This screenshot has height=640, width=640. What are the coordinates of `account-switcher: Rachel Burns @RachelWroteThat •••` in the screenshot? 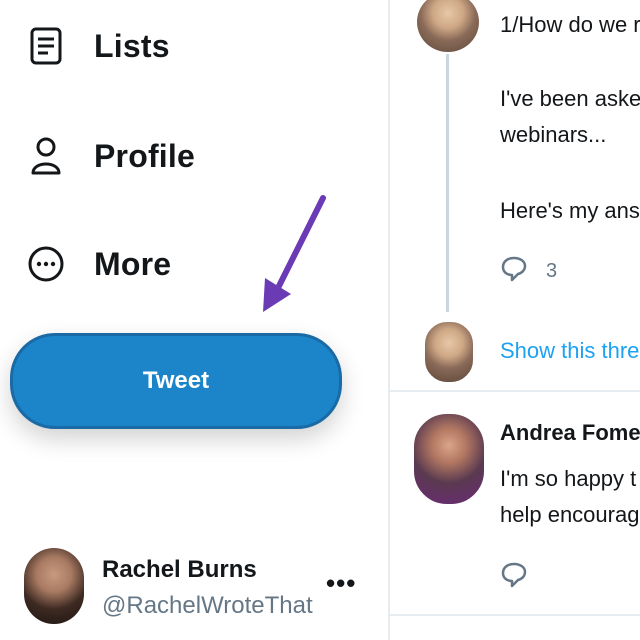 It's located at (199, 588).